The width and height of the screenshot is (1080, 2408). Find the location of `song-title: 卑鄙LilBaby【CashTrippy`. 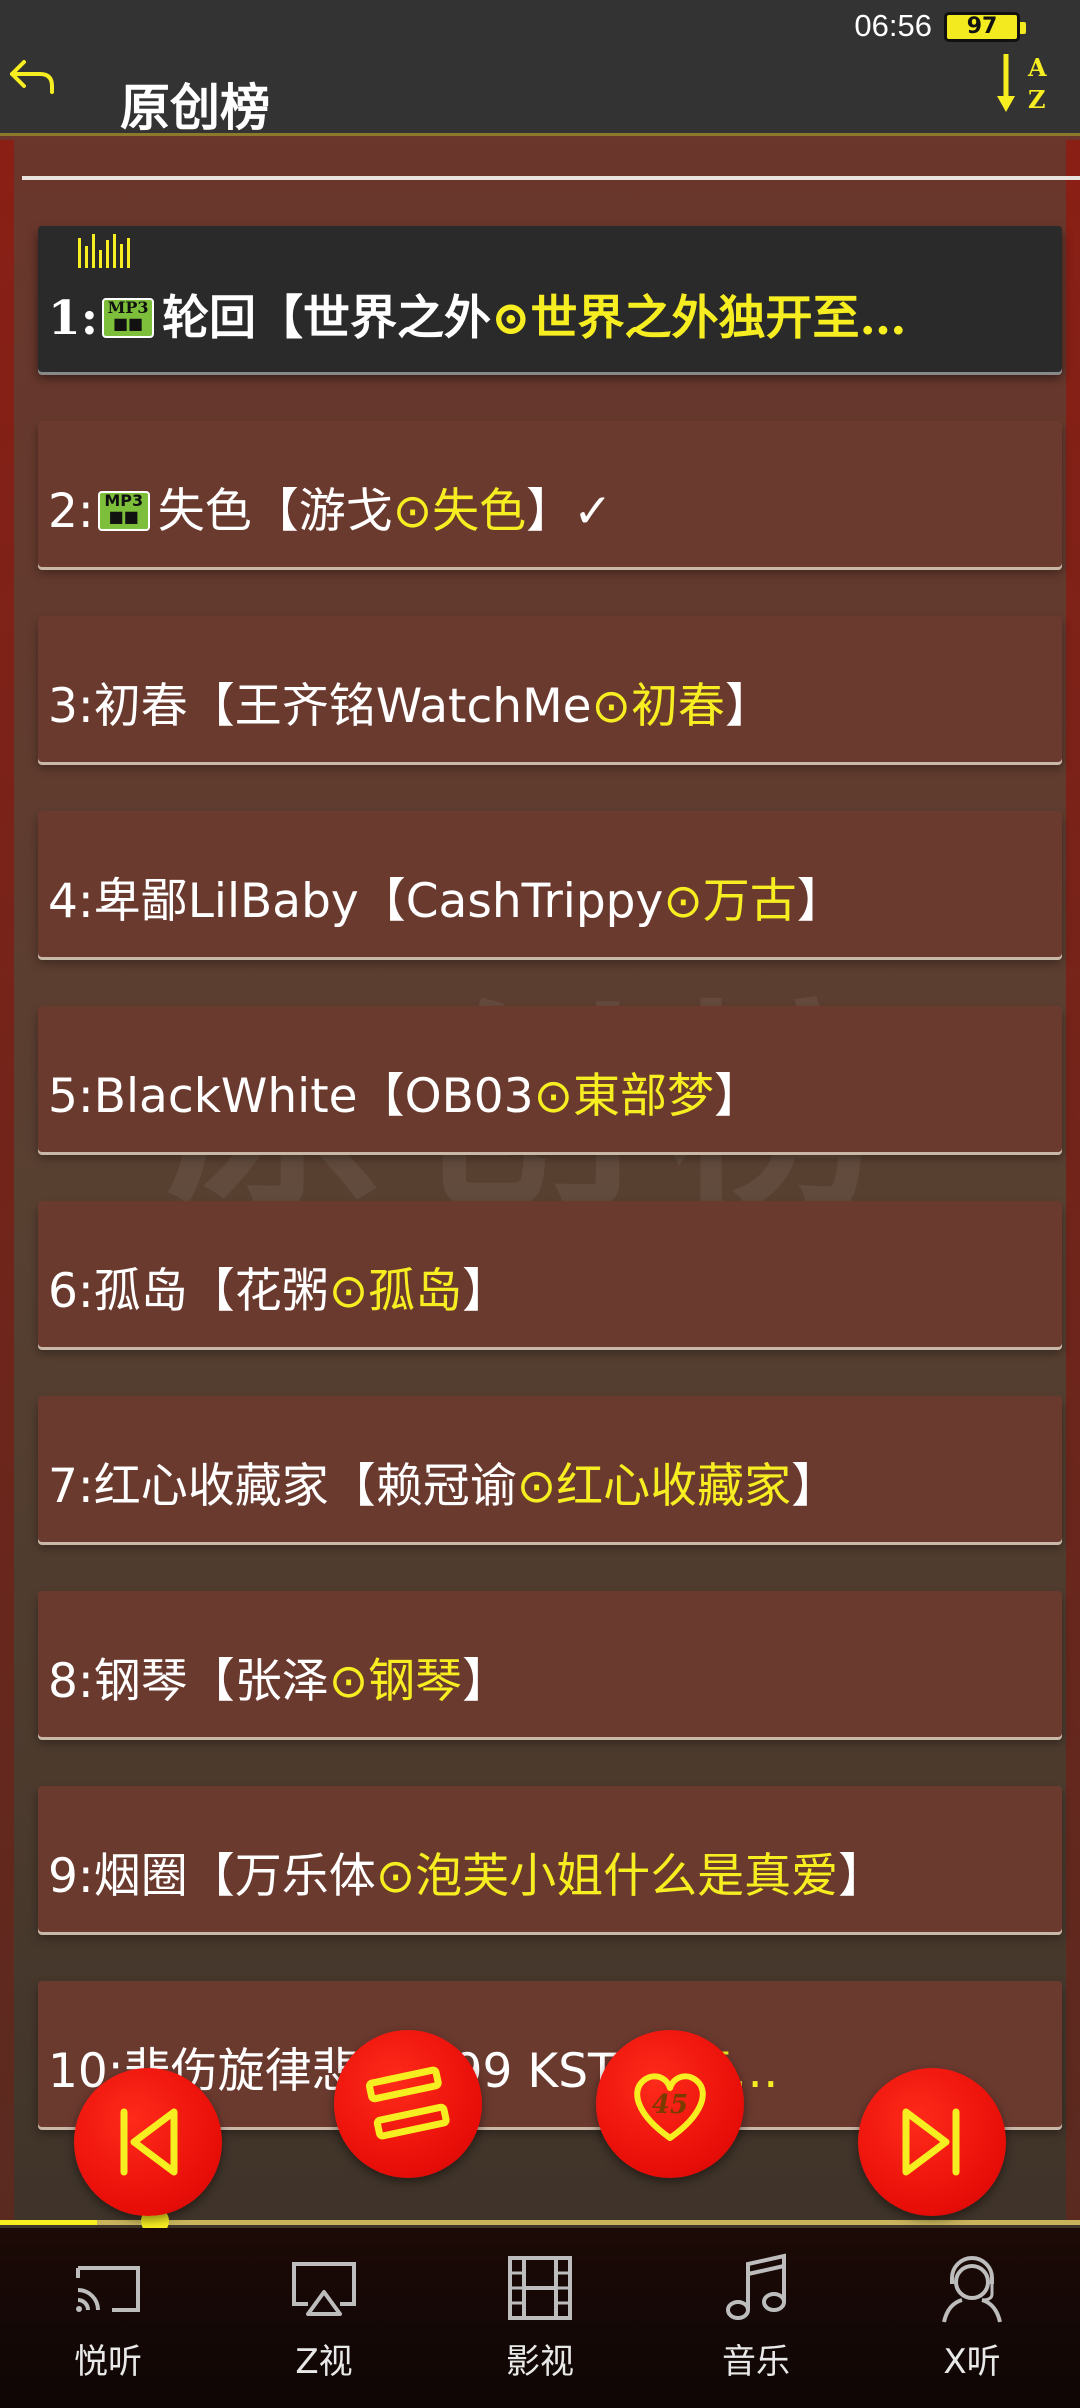

song-title: 卑鄙LilBaby【CashTrippy is located at coordinates (378, 901).